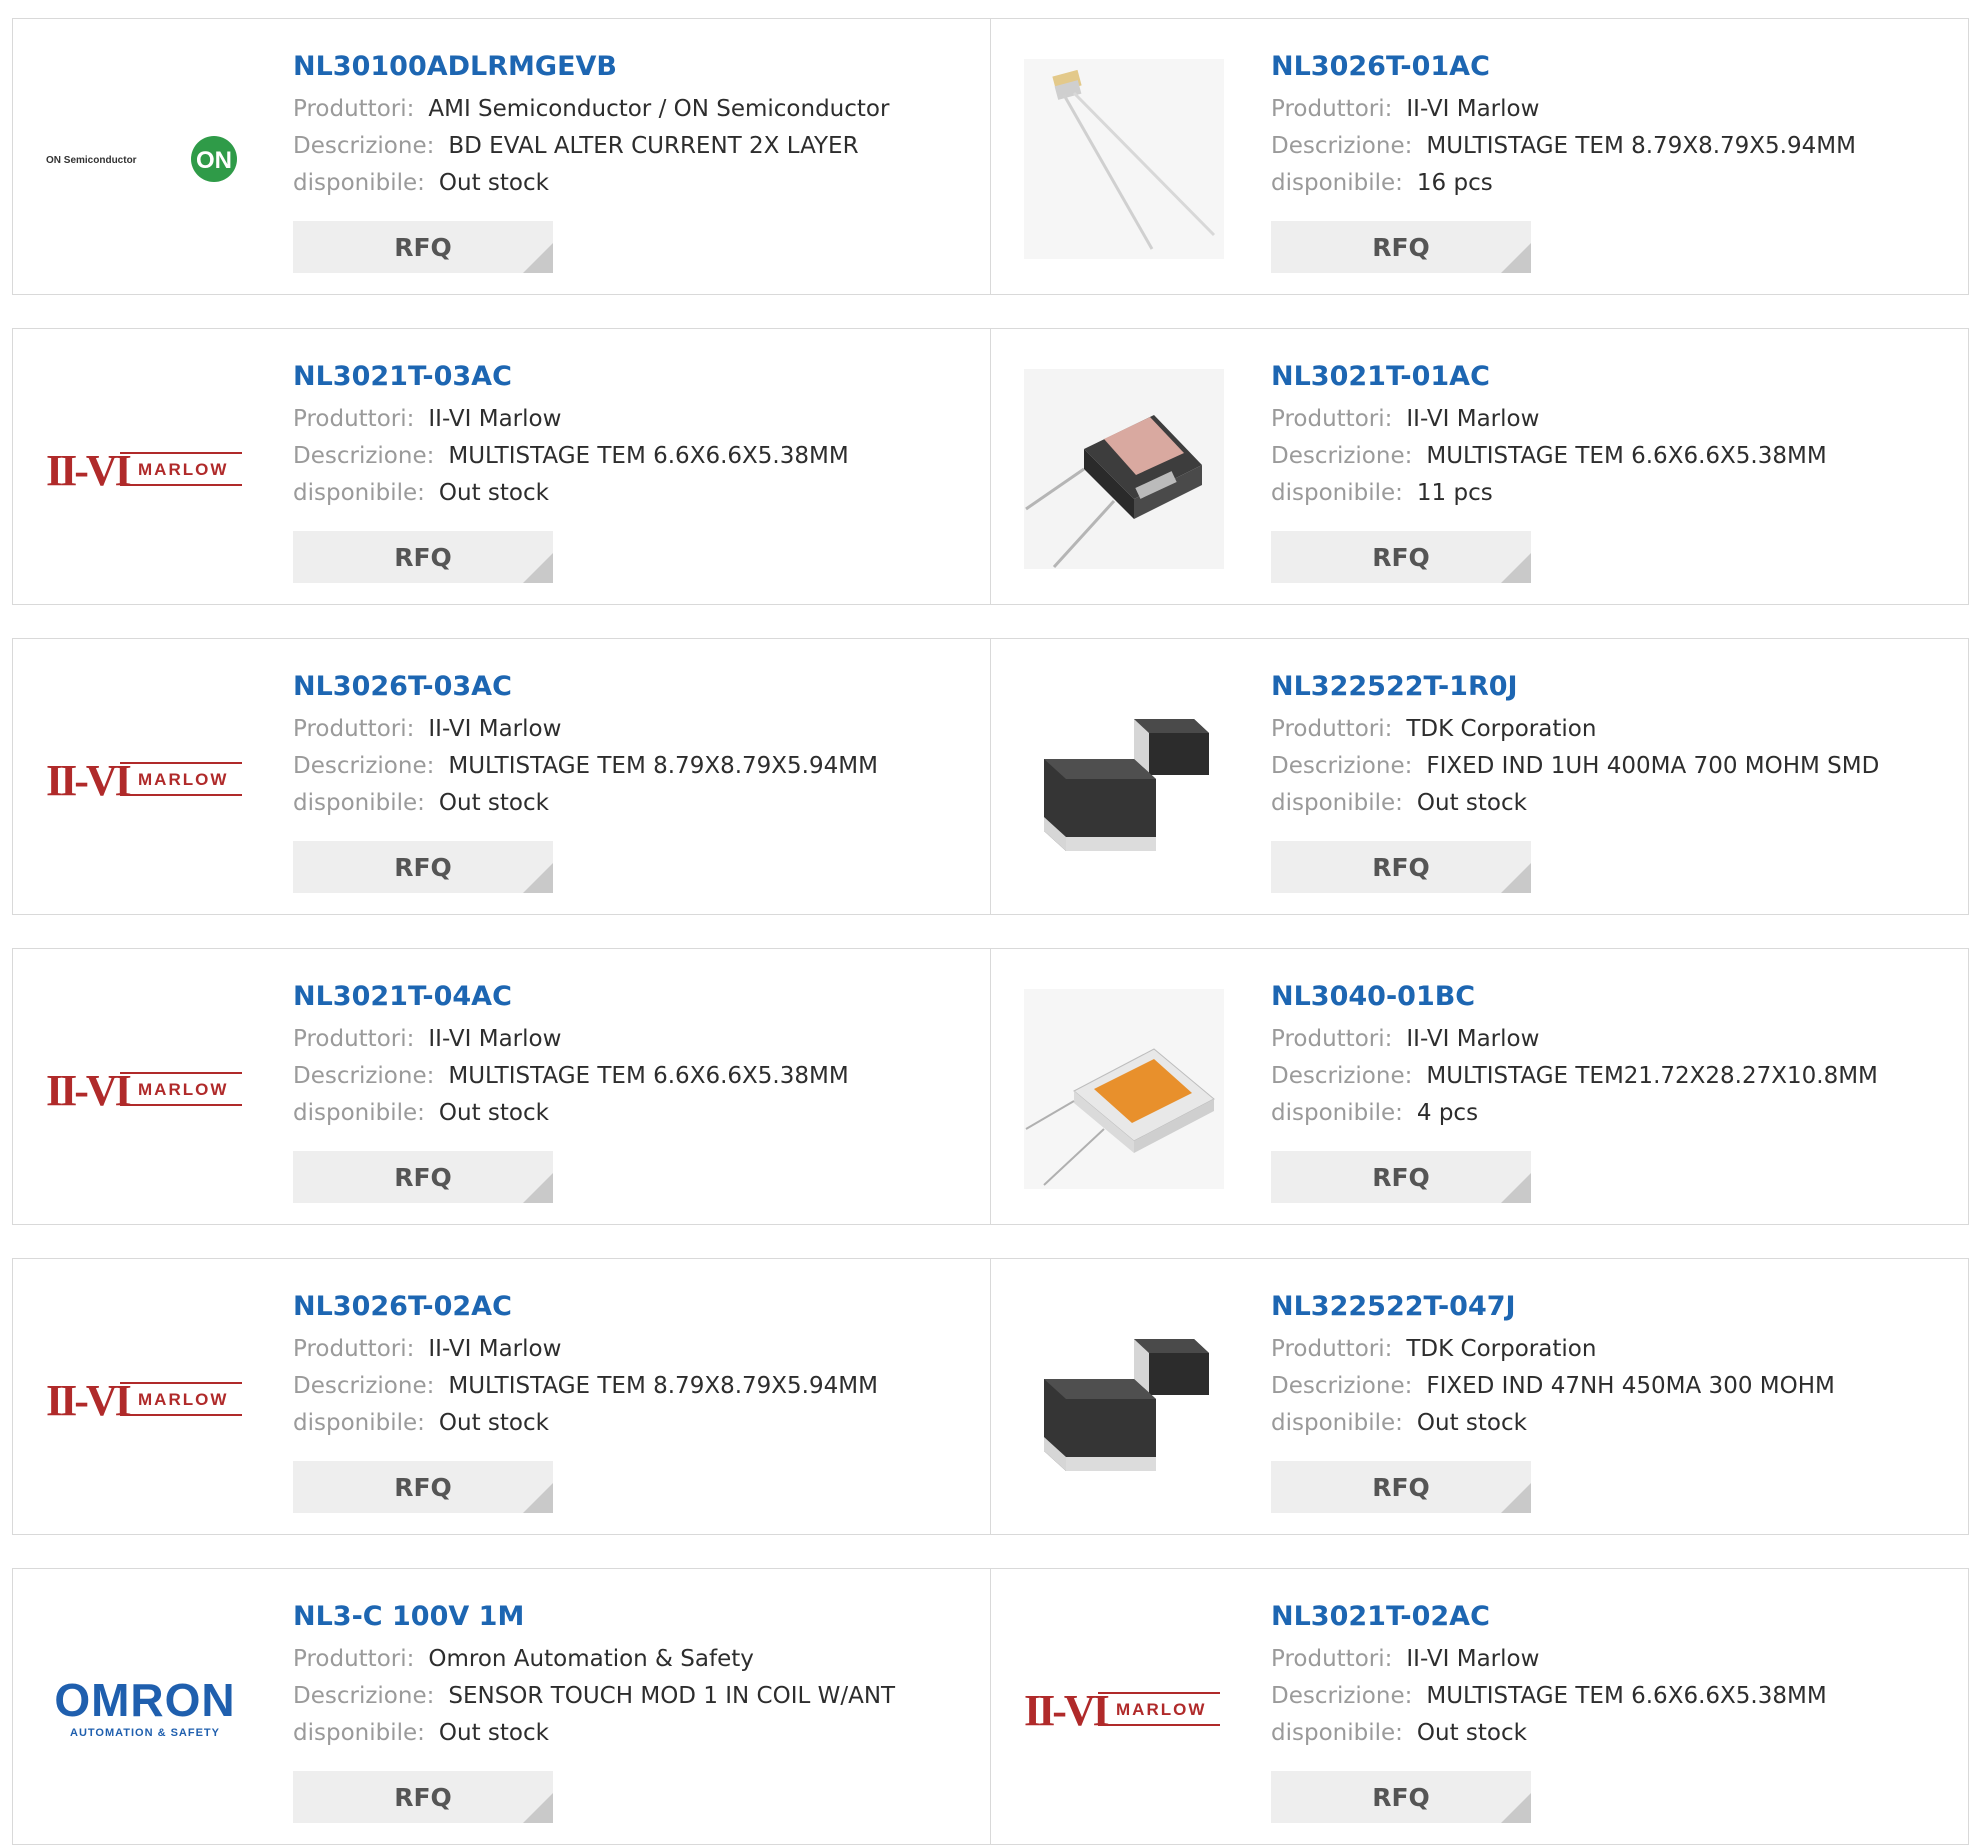 The width and height of the screenshot is (1972, 1846). What do you see at coordinates (1609, 377) in the screenshot?
I see `part-number-link: NL3021T-01AC` at bounding box center [1609, 377].